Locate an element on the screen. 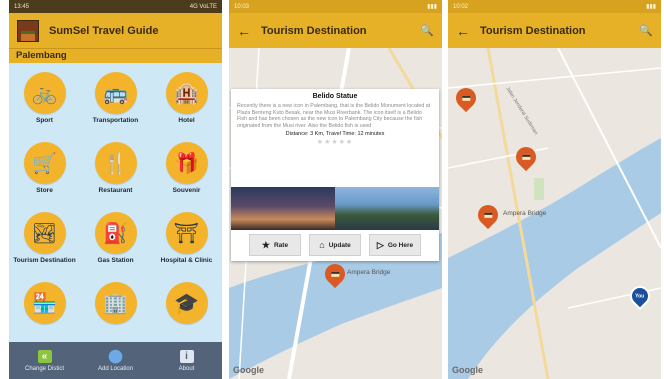 Image resolution: width=664 pixels, height=379 pixels. status-network: 4G VoLTE is located at coordinates (203, 6).